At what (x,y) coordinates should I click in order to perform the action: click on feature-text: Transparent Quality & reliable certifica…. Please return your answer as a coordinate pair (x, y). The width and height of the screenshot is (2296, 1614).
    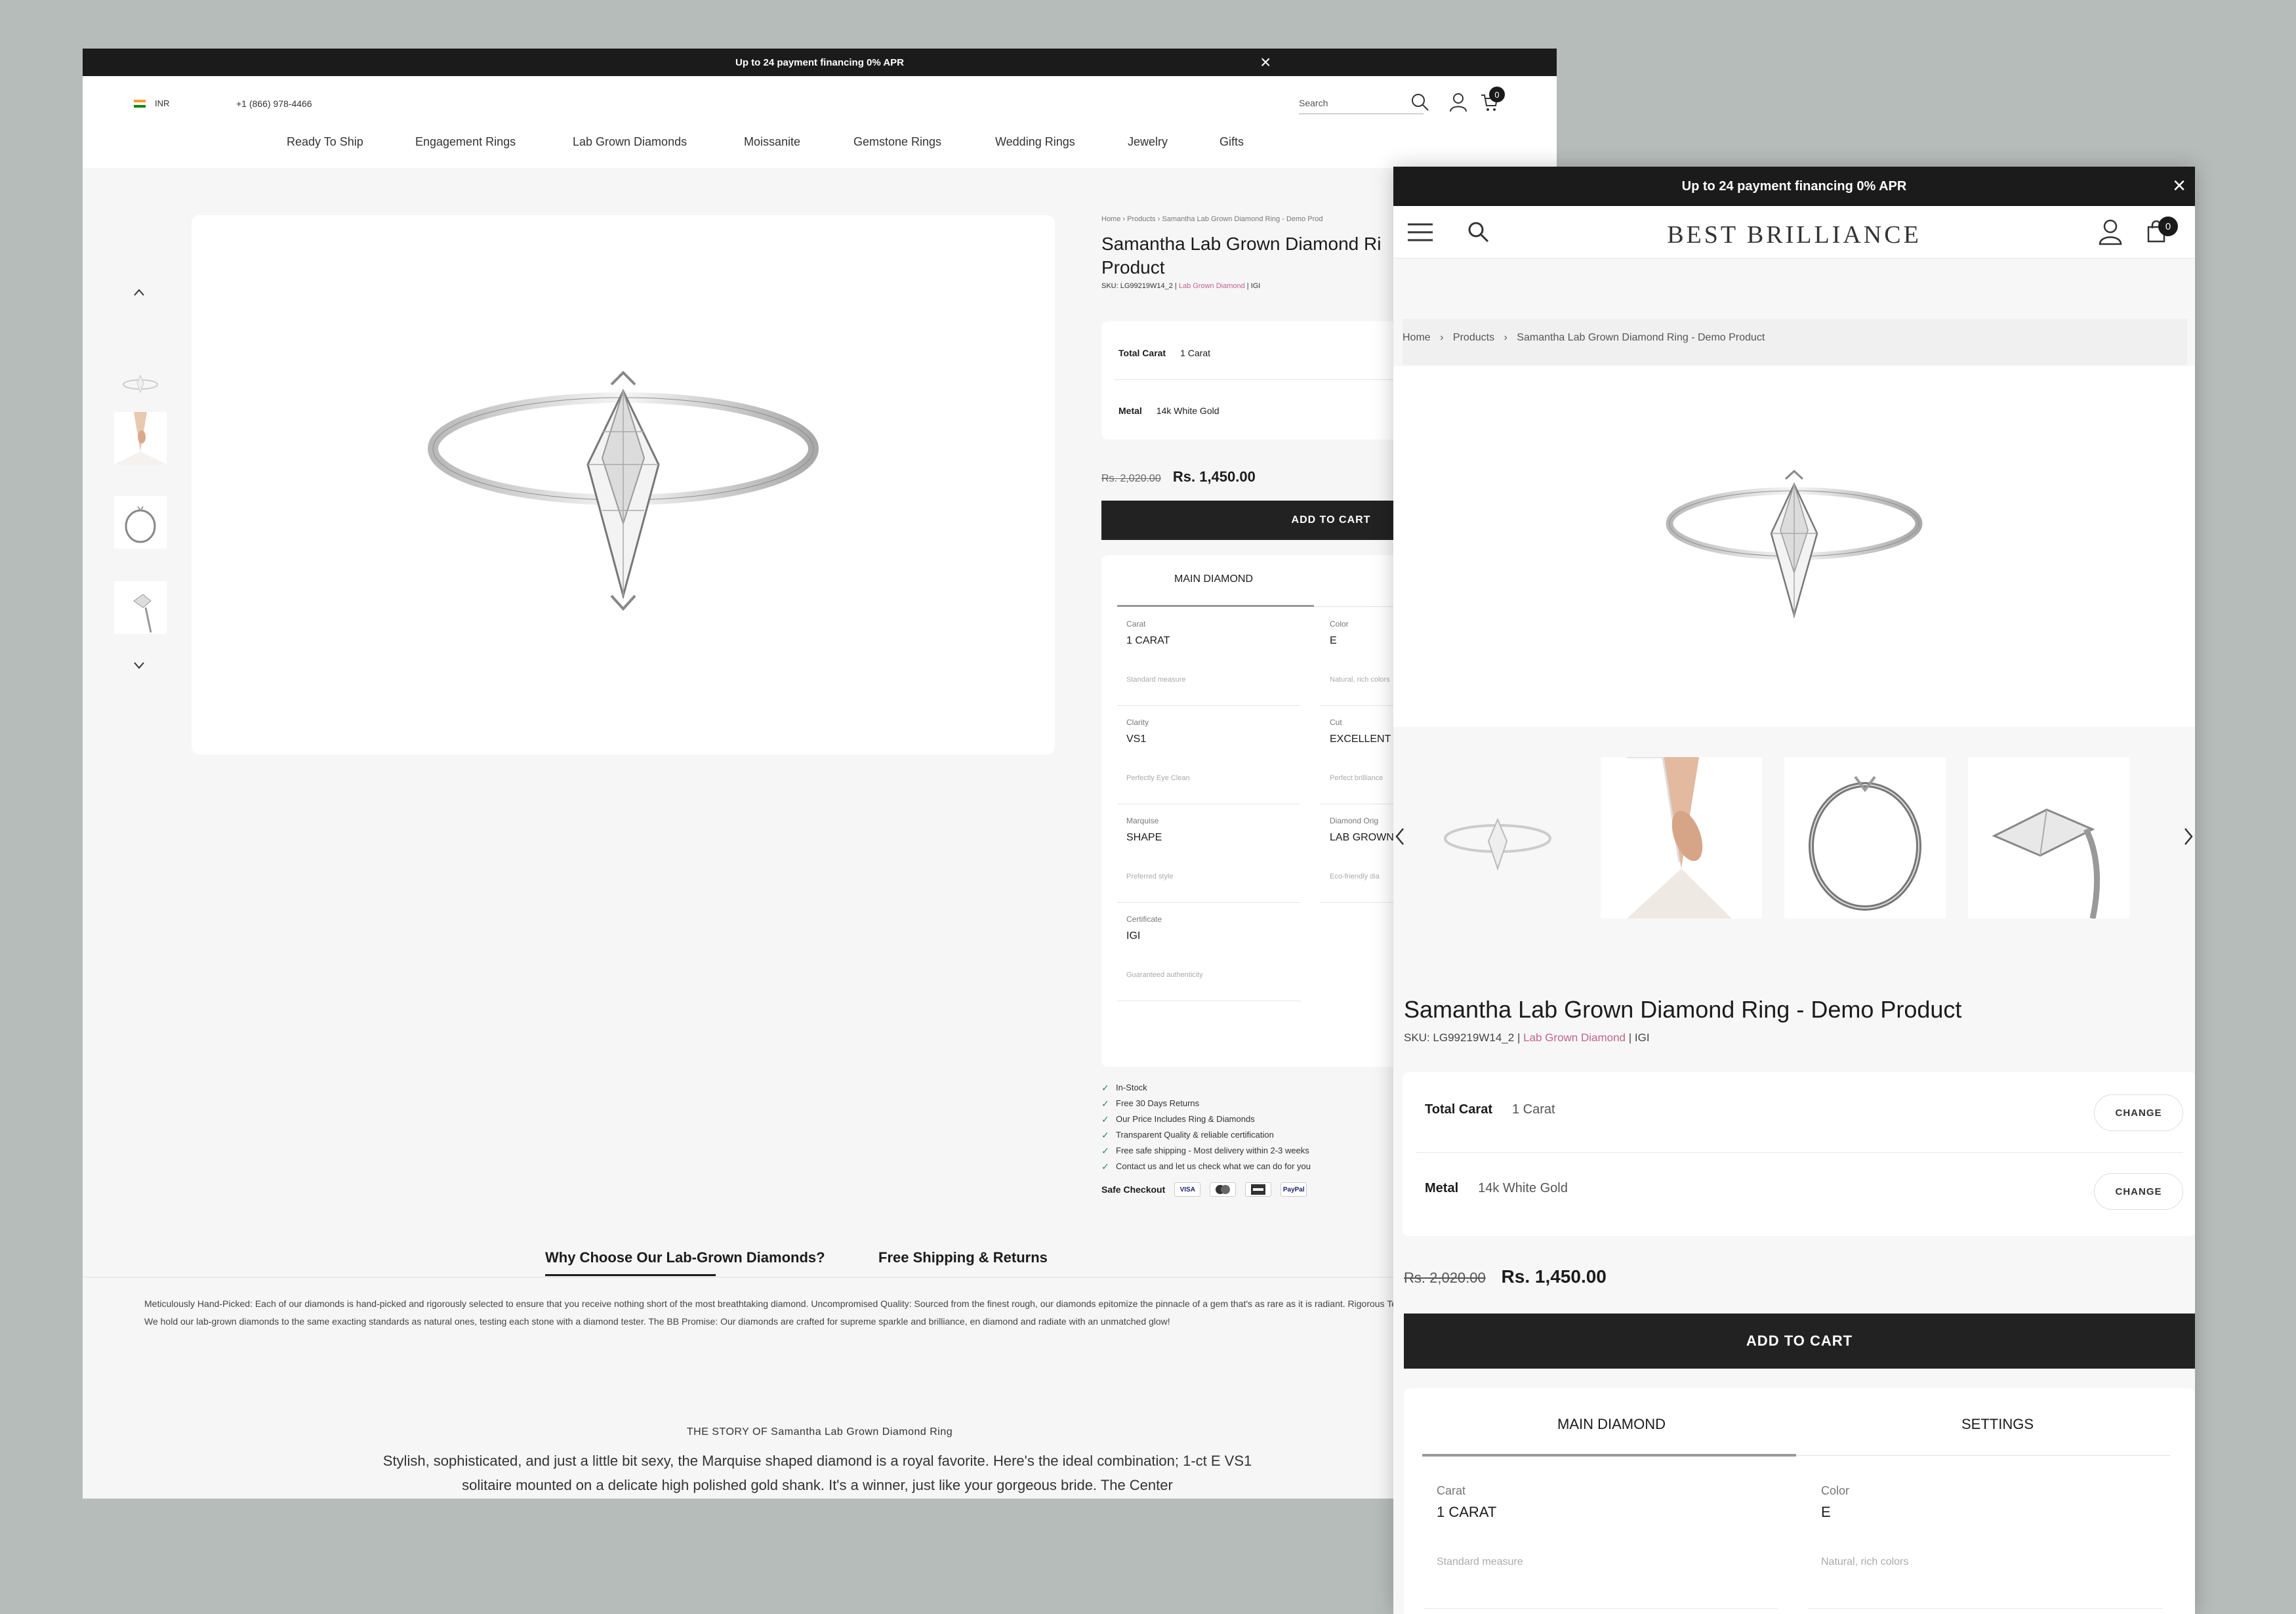
    Looking at the image, I should click on (1195, 1135).